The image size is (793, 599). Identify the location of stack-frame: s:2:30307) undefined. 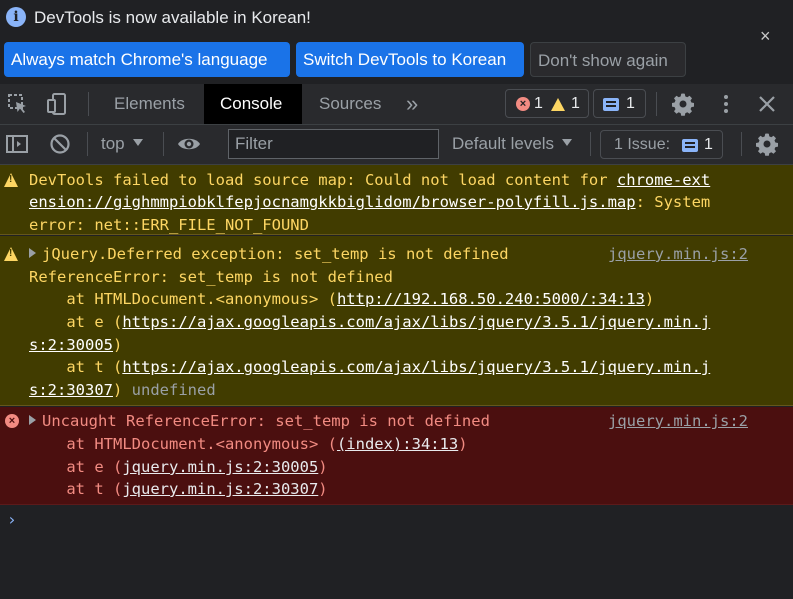
(122, 390).